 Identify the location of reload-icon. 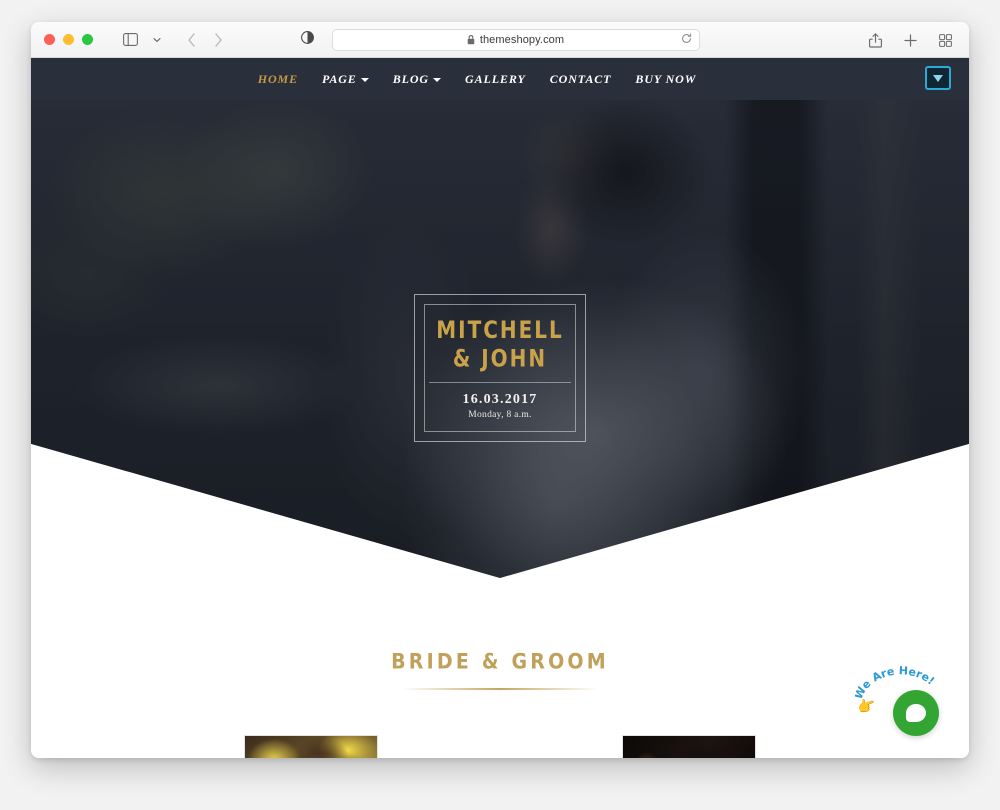
(686, 40).